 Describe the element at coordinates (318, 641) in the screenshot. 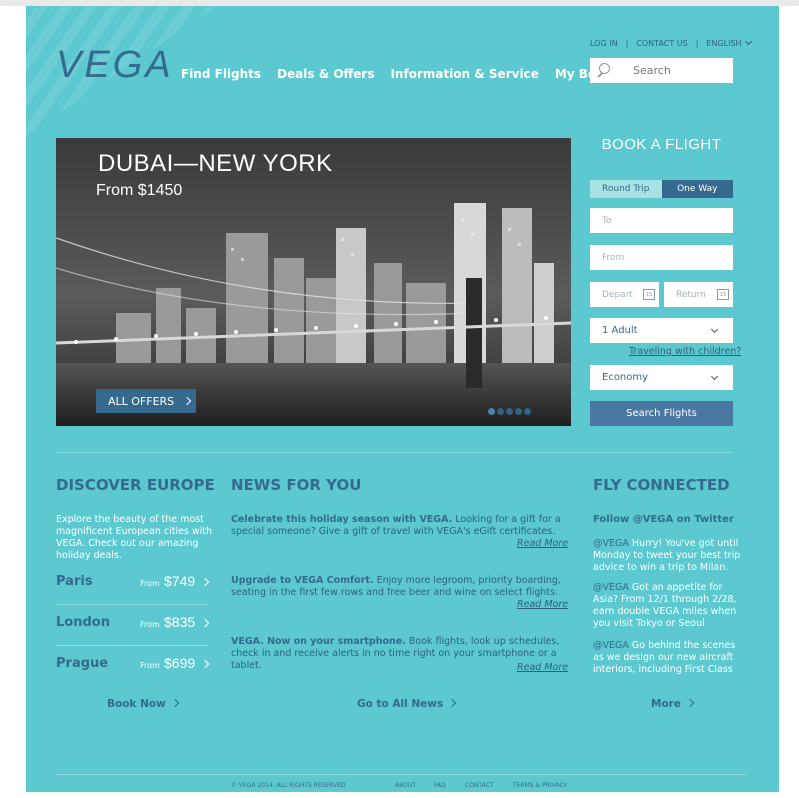

I see `news-headline: VEGA. Now on your smartphone.` at that location.